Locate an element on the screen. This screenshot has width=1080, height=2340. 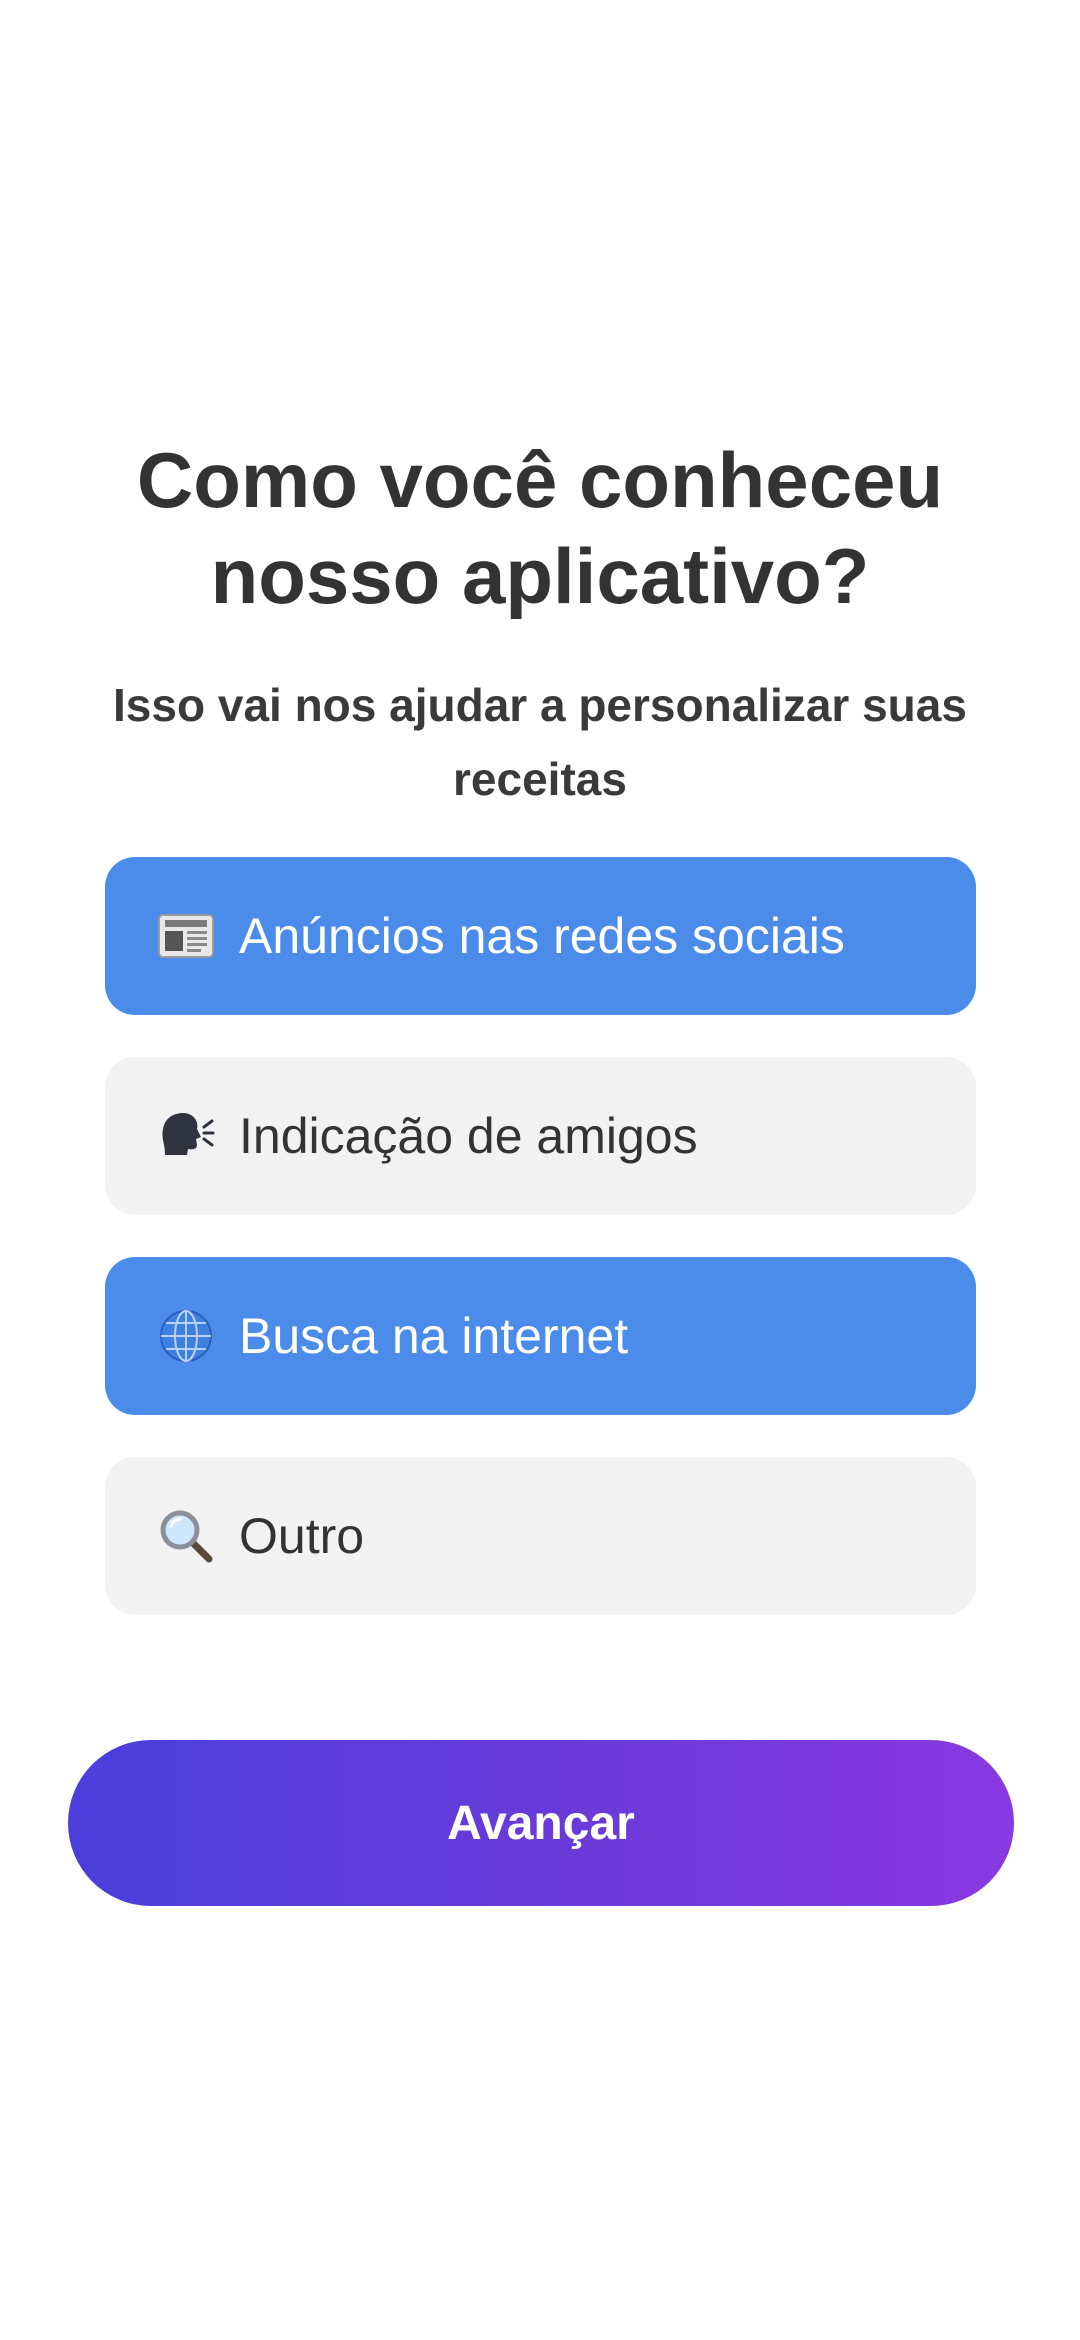
option-social-ads: Anúncios nas redes sociais is located at coordinates (540, 936).